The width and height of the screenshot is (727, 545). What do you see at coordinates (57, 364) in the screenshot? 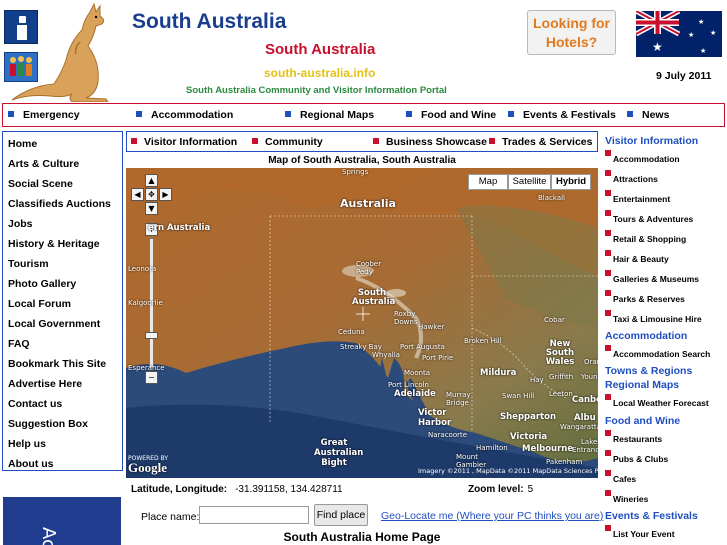
I see `menu-bookmark-site: Bookmark This Site` at bounding box center [57, 364].